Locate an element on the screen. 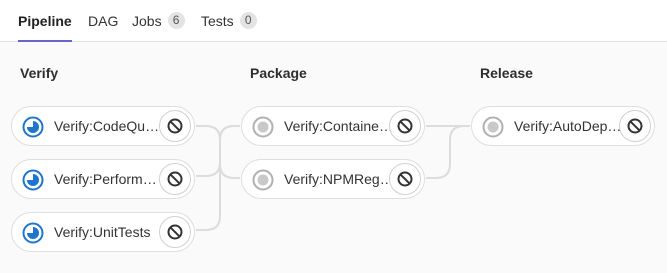 The image size is (667, 273). tab-label: DAG is located at coordinates (103, 20).